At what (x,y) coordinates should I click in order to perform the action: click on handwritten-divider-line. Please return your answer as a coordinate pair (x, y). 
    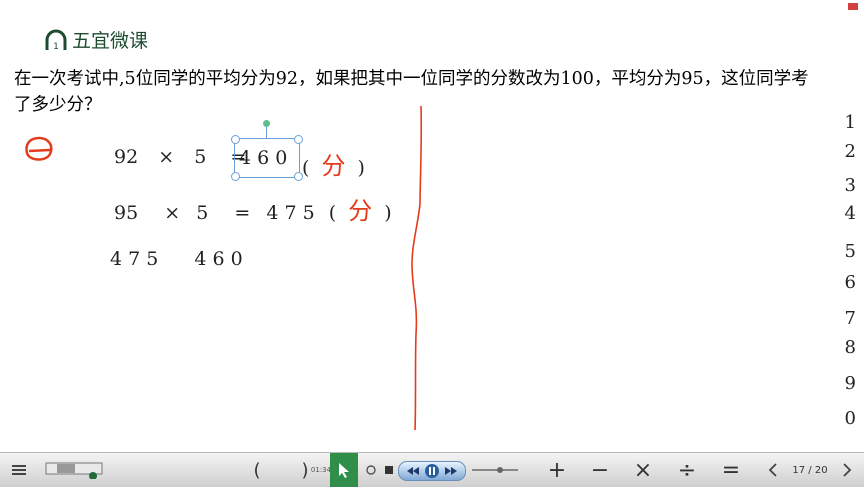
    Looking at the image, I should click on (417, 268).